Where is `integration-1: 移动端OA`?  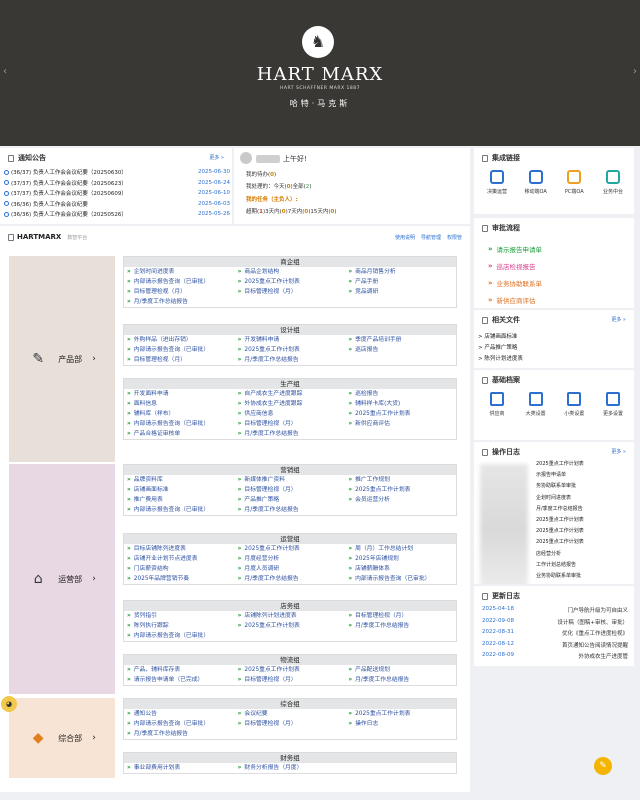
integration-1: 移动端OA is located at coordinates (536, 182).